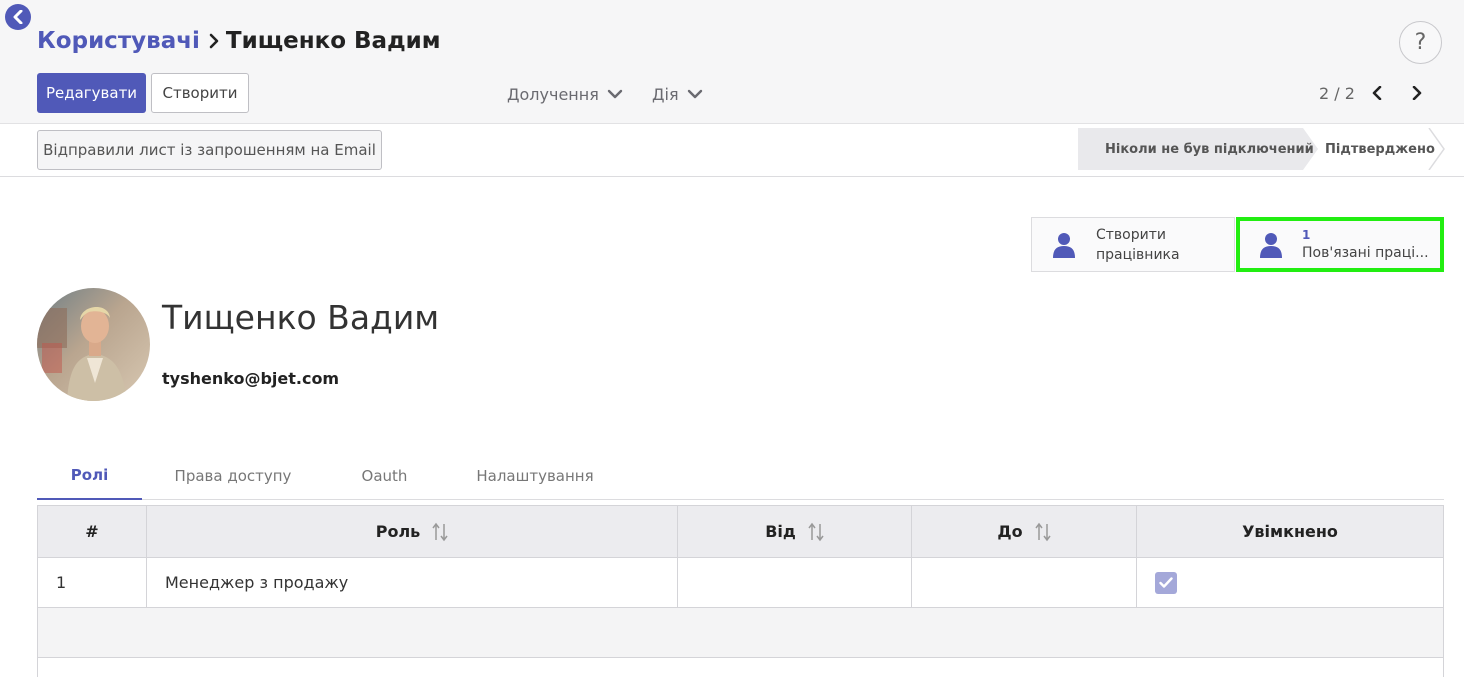 The height and width of the screenshot is (677, 1464). I want to click on avatar-photo, so click(93, 344).